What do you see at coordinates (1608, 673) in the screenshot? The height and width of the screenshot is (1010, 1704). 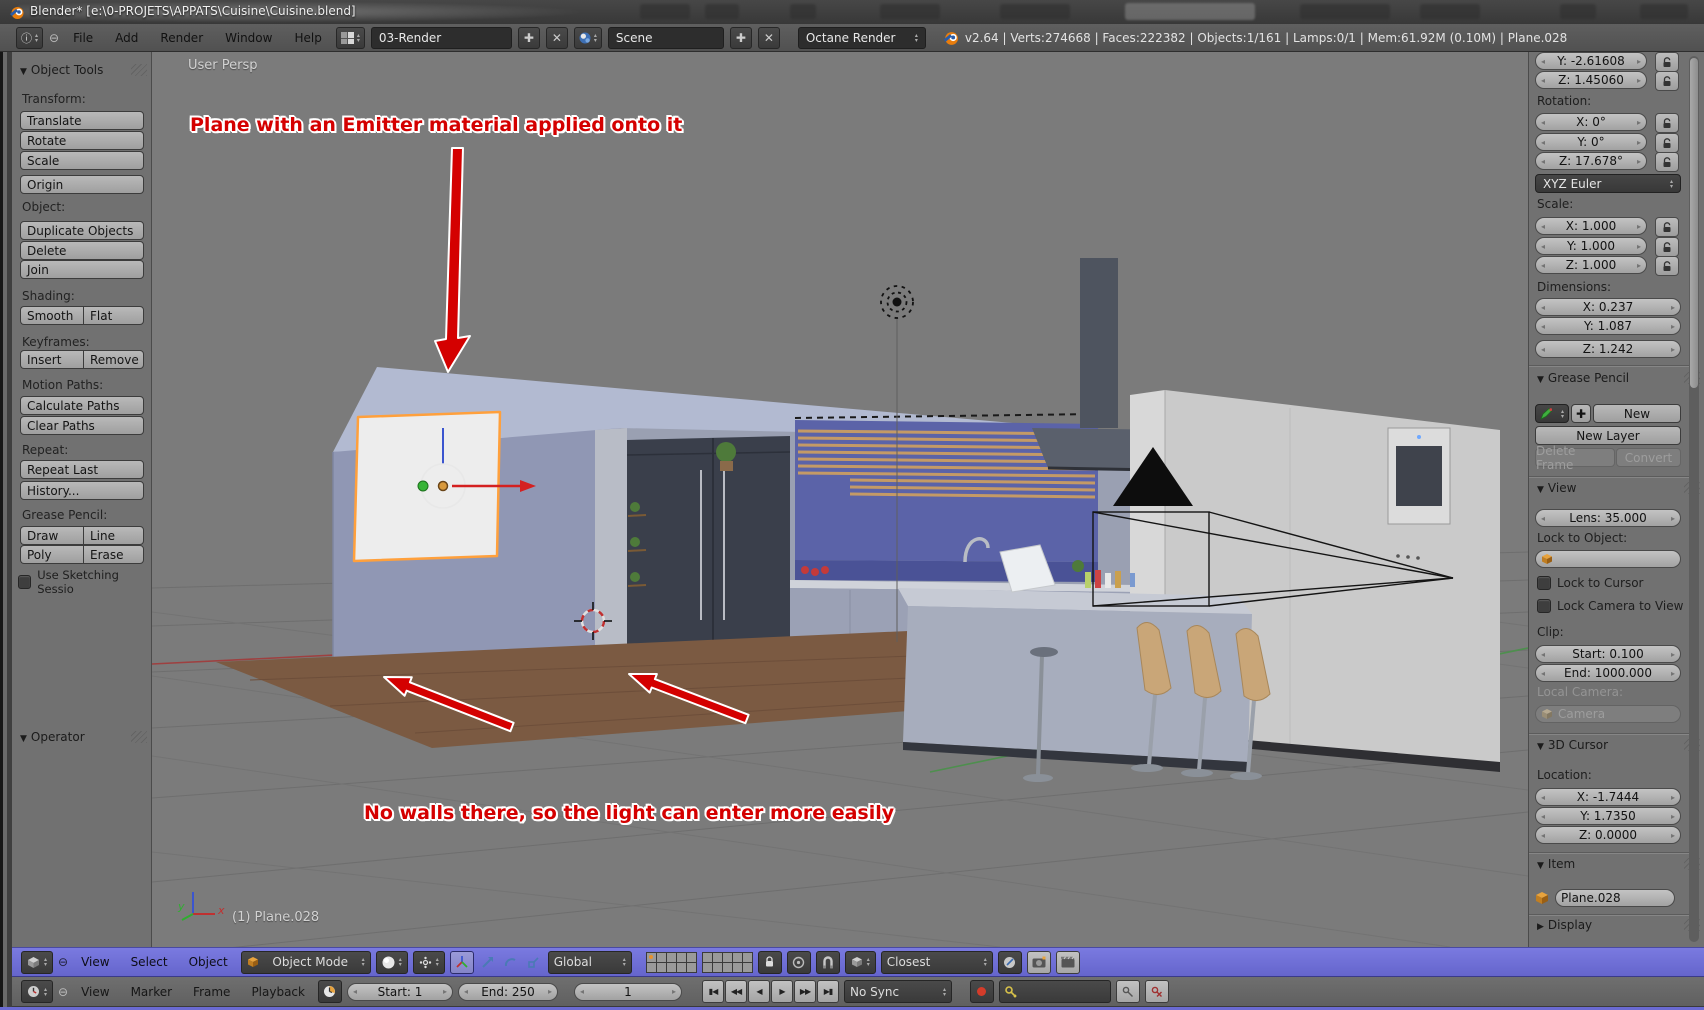 I see `clip-end-field: ◂ End: 1000.000 ▸` at bounding box center [1608, 673].